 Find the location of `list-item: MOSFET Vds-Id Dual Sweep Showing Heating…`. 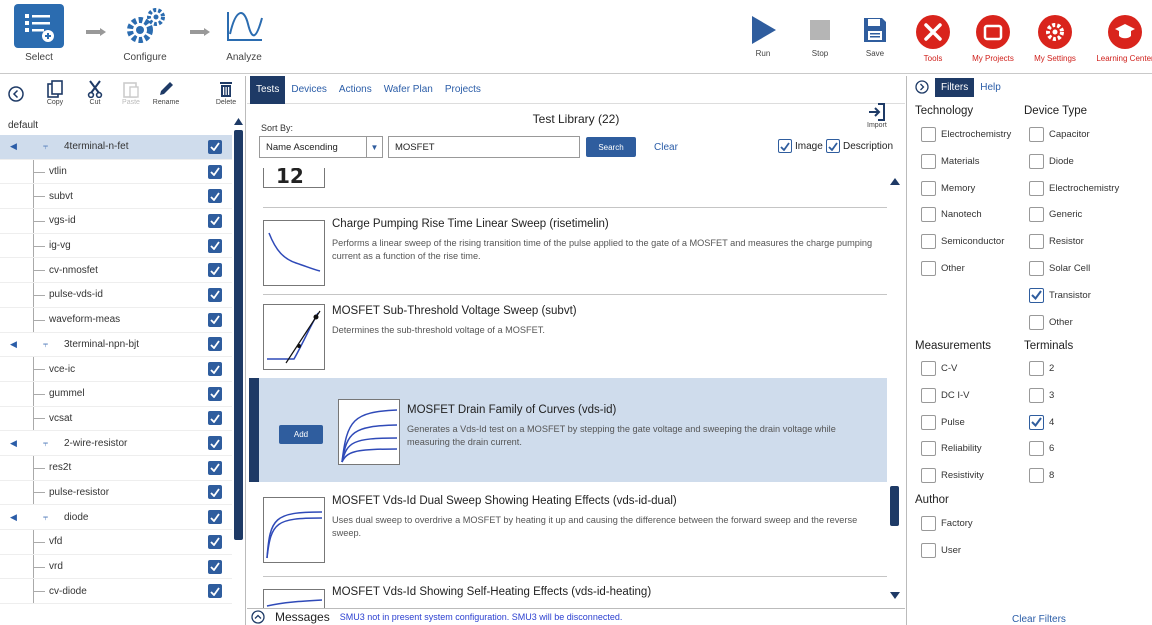

list-item: MOSFET Vds-Id Dual Sweep Showing Heating… is located at coordinates (575, 529).